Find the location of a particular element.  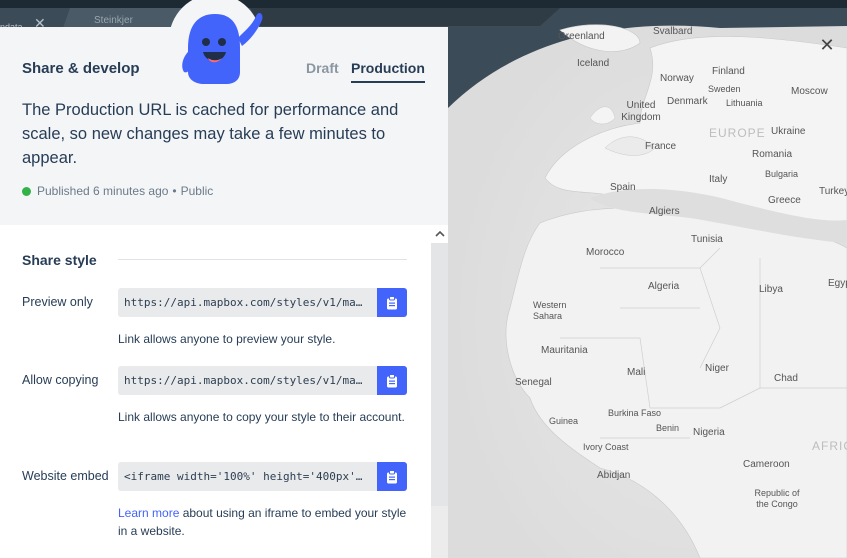

mascot-icon is located at coordinates (216, 43).